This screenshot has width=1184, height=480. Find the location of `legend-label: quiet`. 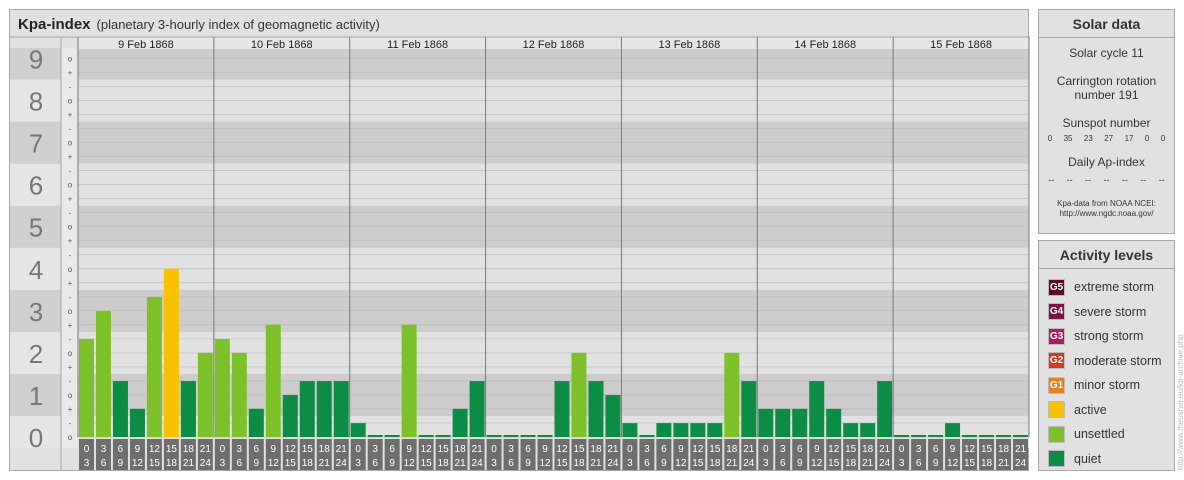

legend-label: quiet is located at coordinates (1088, 458).